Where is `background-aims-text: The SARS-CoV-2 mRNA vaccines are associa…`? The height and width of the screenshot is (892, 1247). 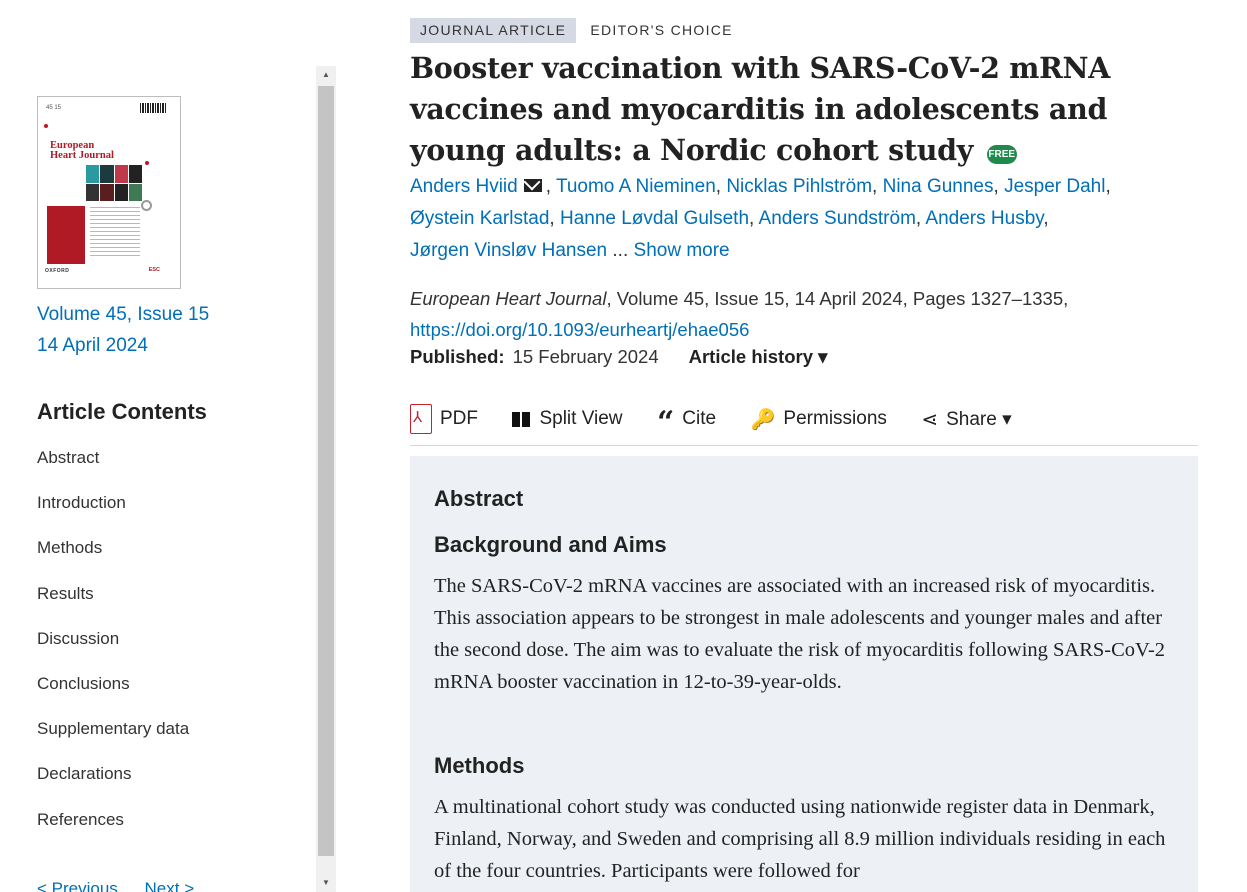
background-aims-text: The SARS-CoV-2 mRNA vaccines are associa… is located at coordinates (800, 634).